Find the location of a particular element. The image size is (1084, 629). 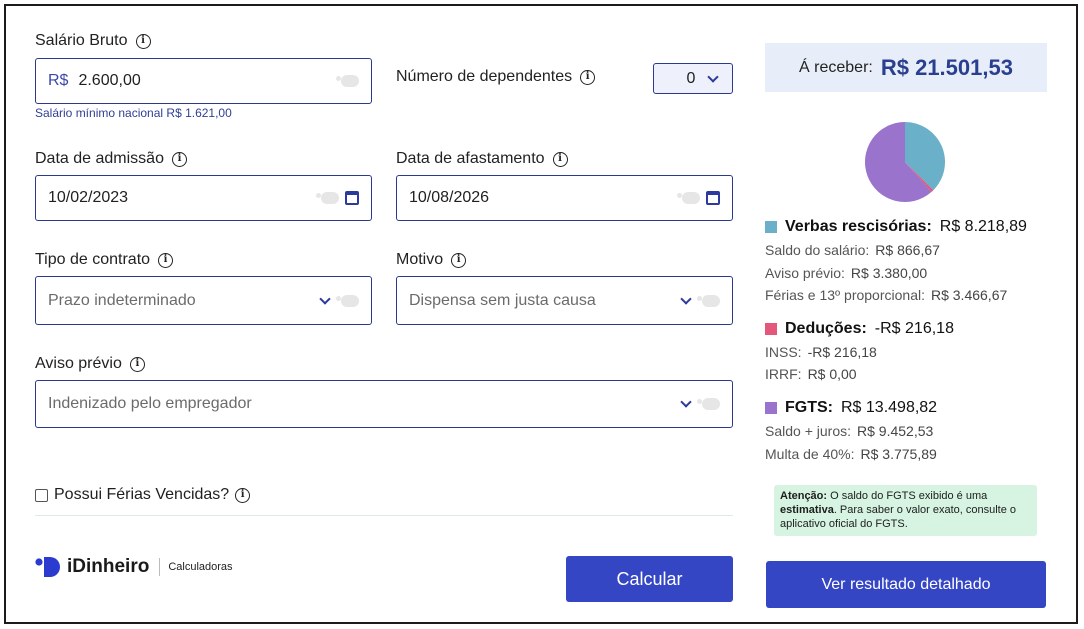

dependentes-value: 0 is located at coordinates (691, 78).